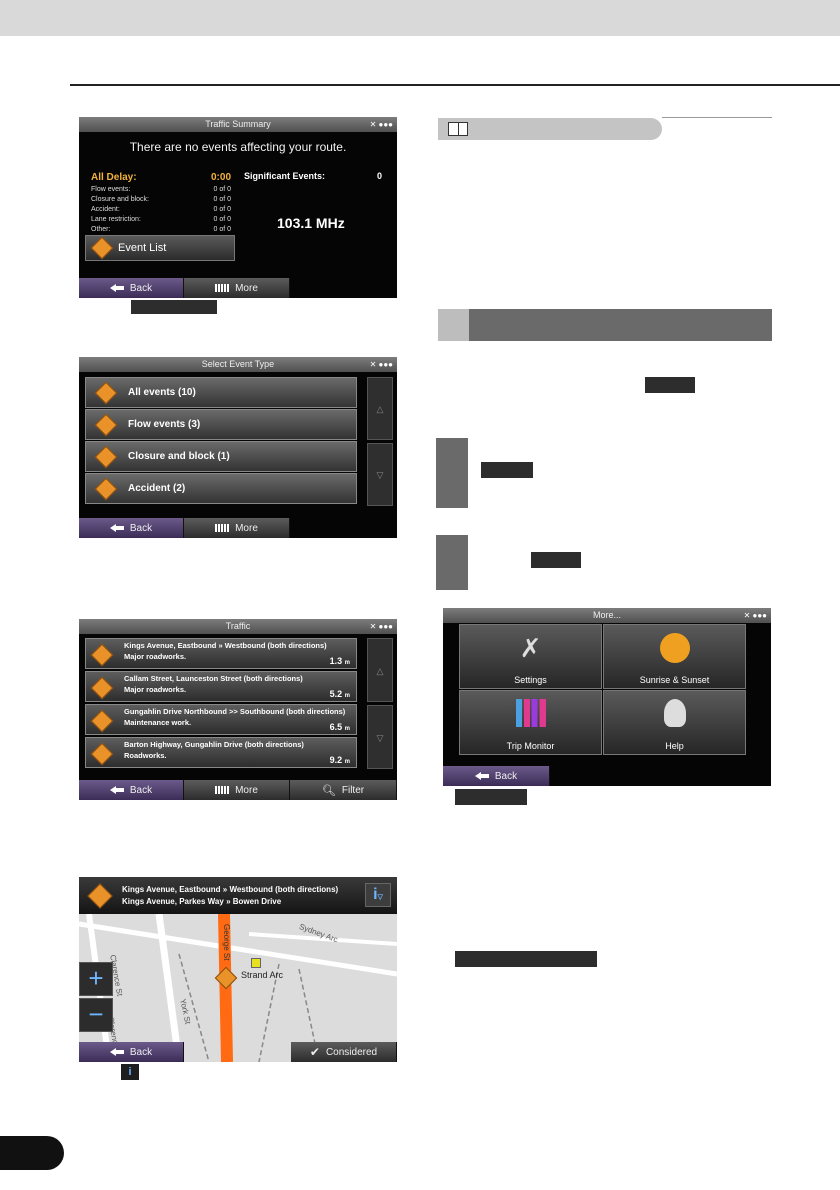 Image resolution: width=840 pixels, height=1190 pixels. Describe the element at coordinates (530, 680) in the screenshot. I see `tile-label: Settings` at that location.